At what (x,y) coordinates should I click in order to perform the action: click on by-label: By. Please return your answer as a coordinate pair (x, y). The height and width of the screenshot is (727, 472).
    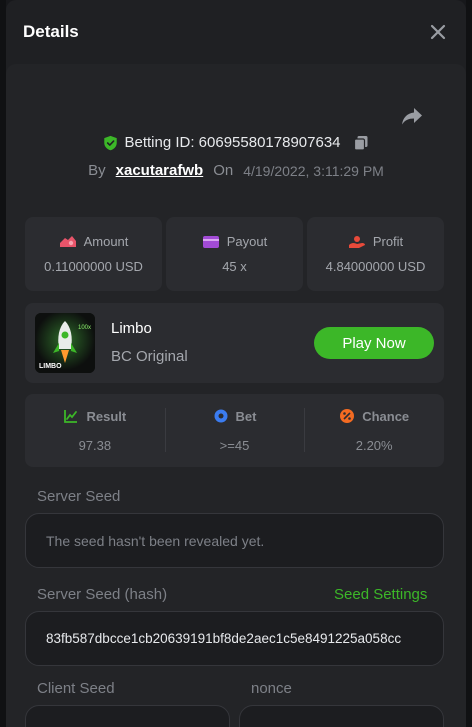
    Looking at the image, I should click on (97, 170).